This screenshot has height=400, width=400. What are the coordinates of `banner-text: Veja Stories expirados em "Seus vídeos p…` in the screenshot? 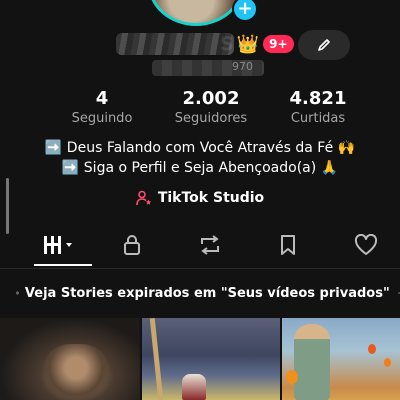 It's located at (207, 293).